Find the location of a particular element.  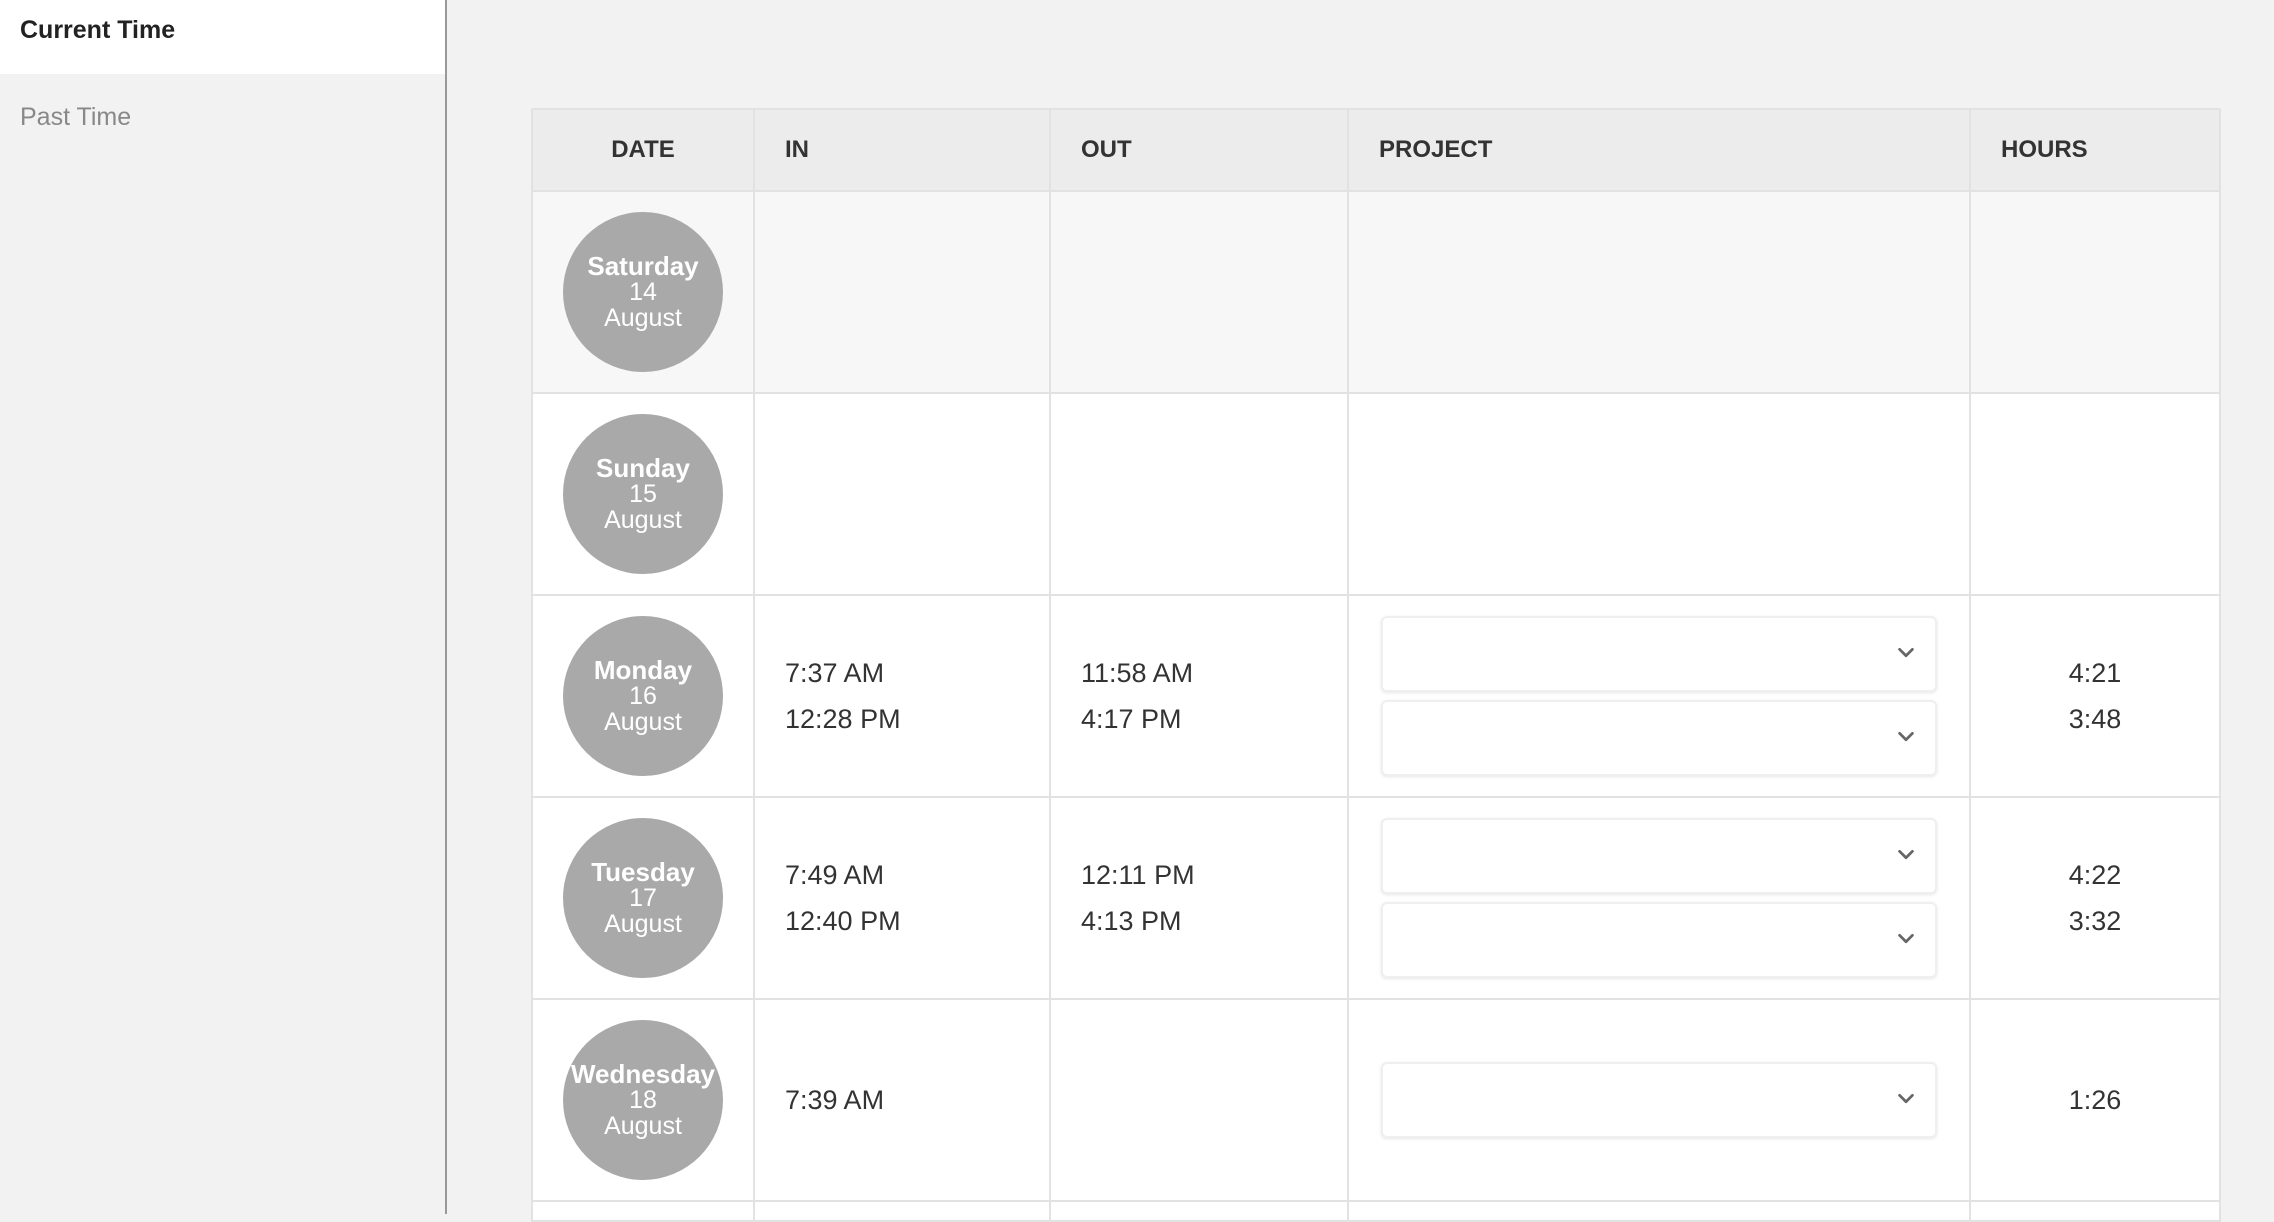

date-weekday: Wednesday is located at coordinates (642, 1074).